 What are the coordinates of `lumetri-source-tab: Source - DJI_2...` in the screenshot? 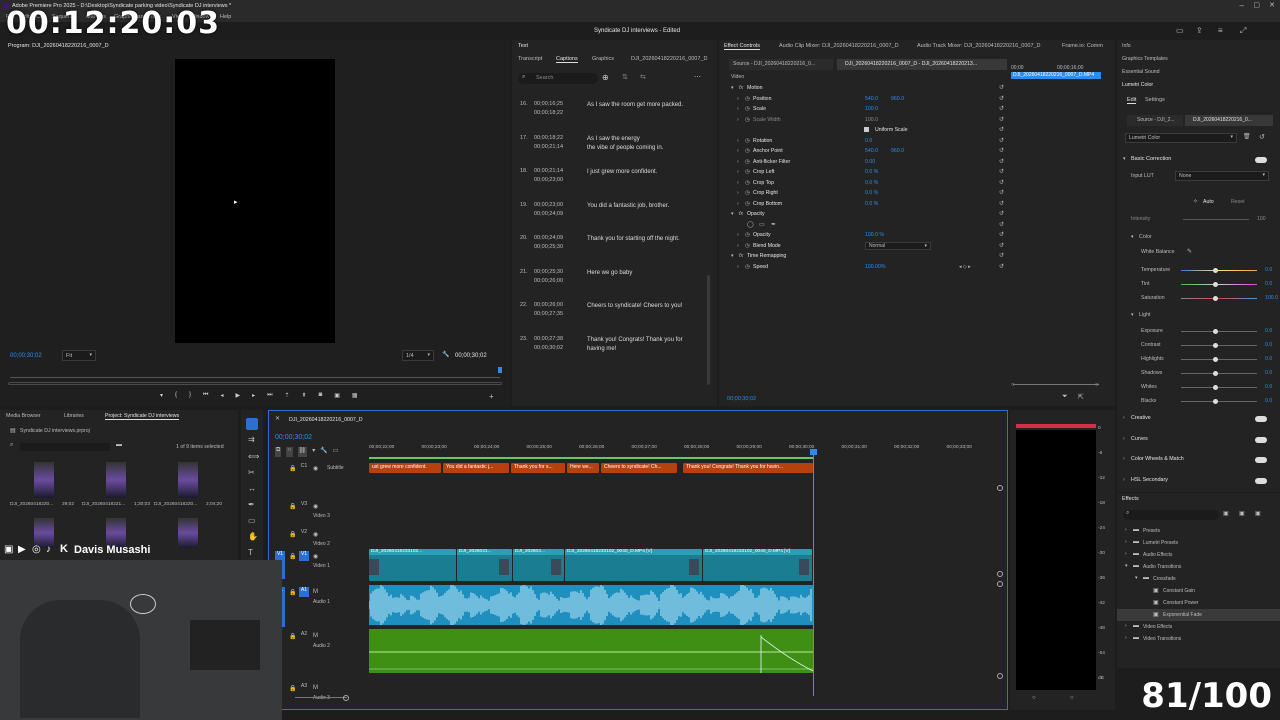 It's located at (1155, 120).